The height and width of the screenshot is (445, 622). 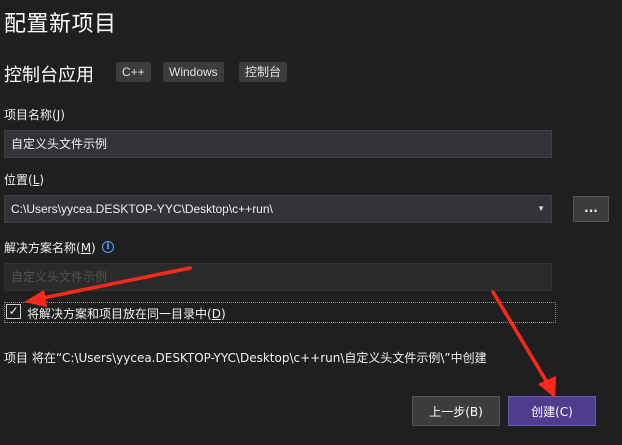 I want to click on same-directory-label-end: ), so click(x=223, y=314).